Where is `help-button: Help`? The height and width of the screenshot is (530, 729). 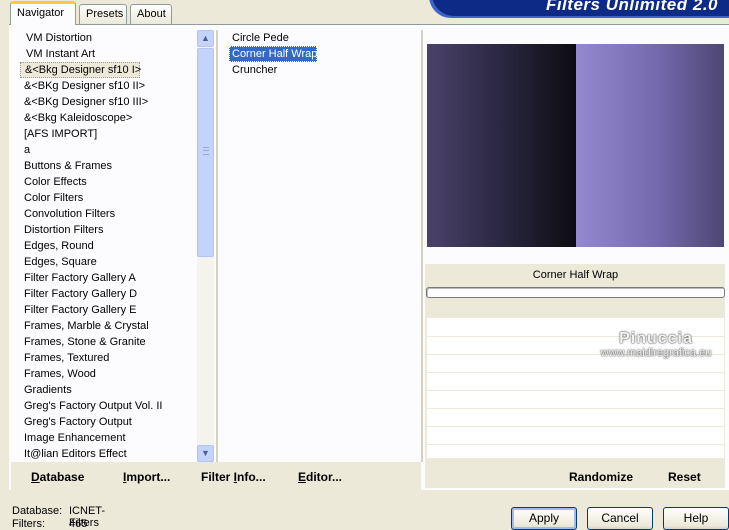 help-button: Help is located at coordinates (696, 518).